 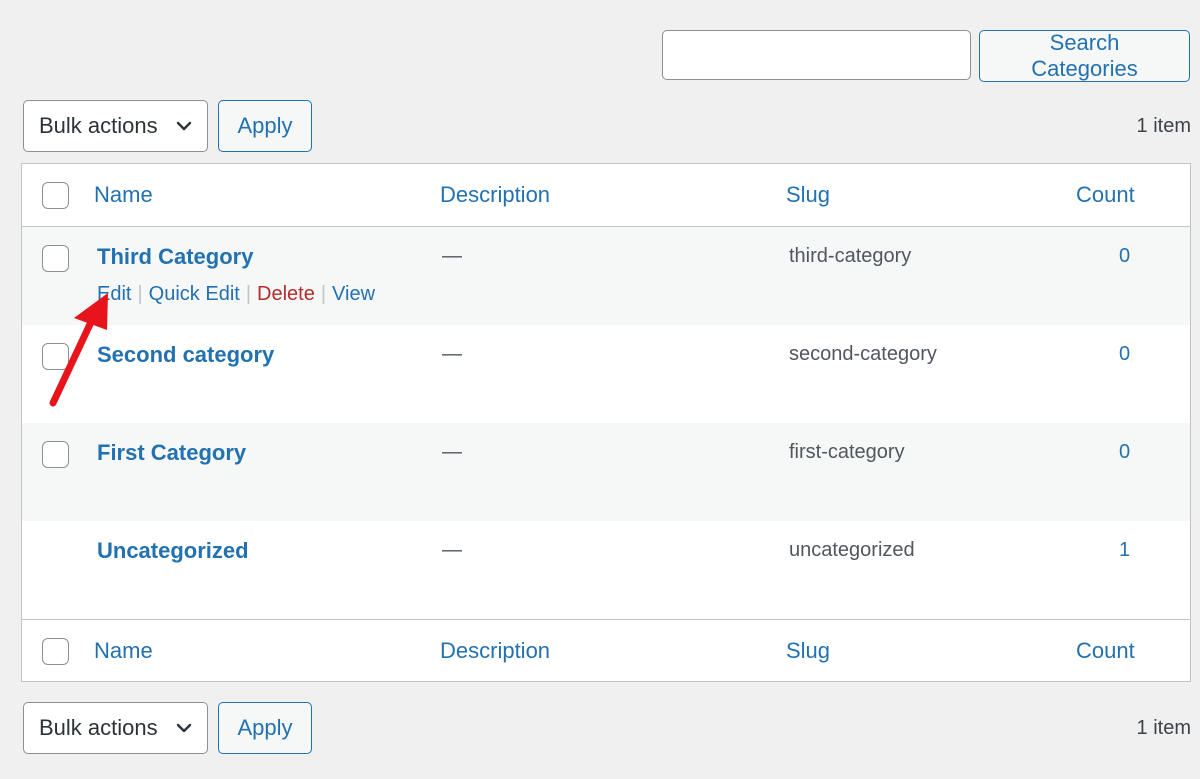 I want to click on view-link: View, so click(x=353, y=294).